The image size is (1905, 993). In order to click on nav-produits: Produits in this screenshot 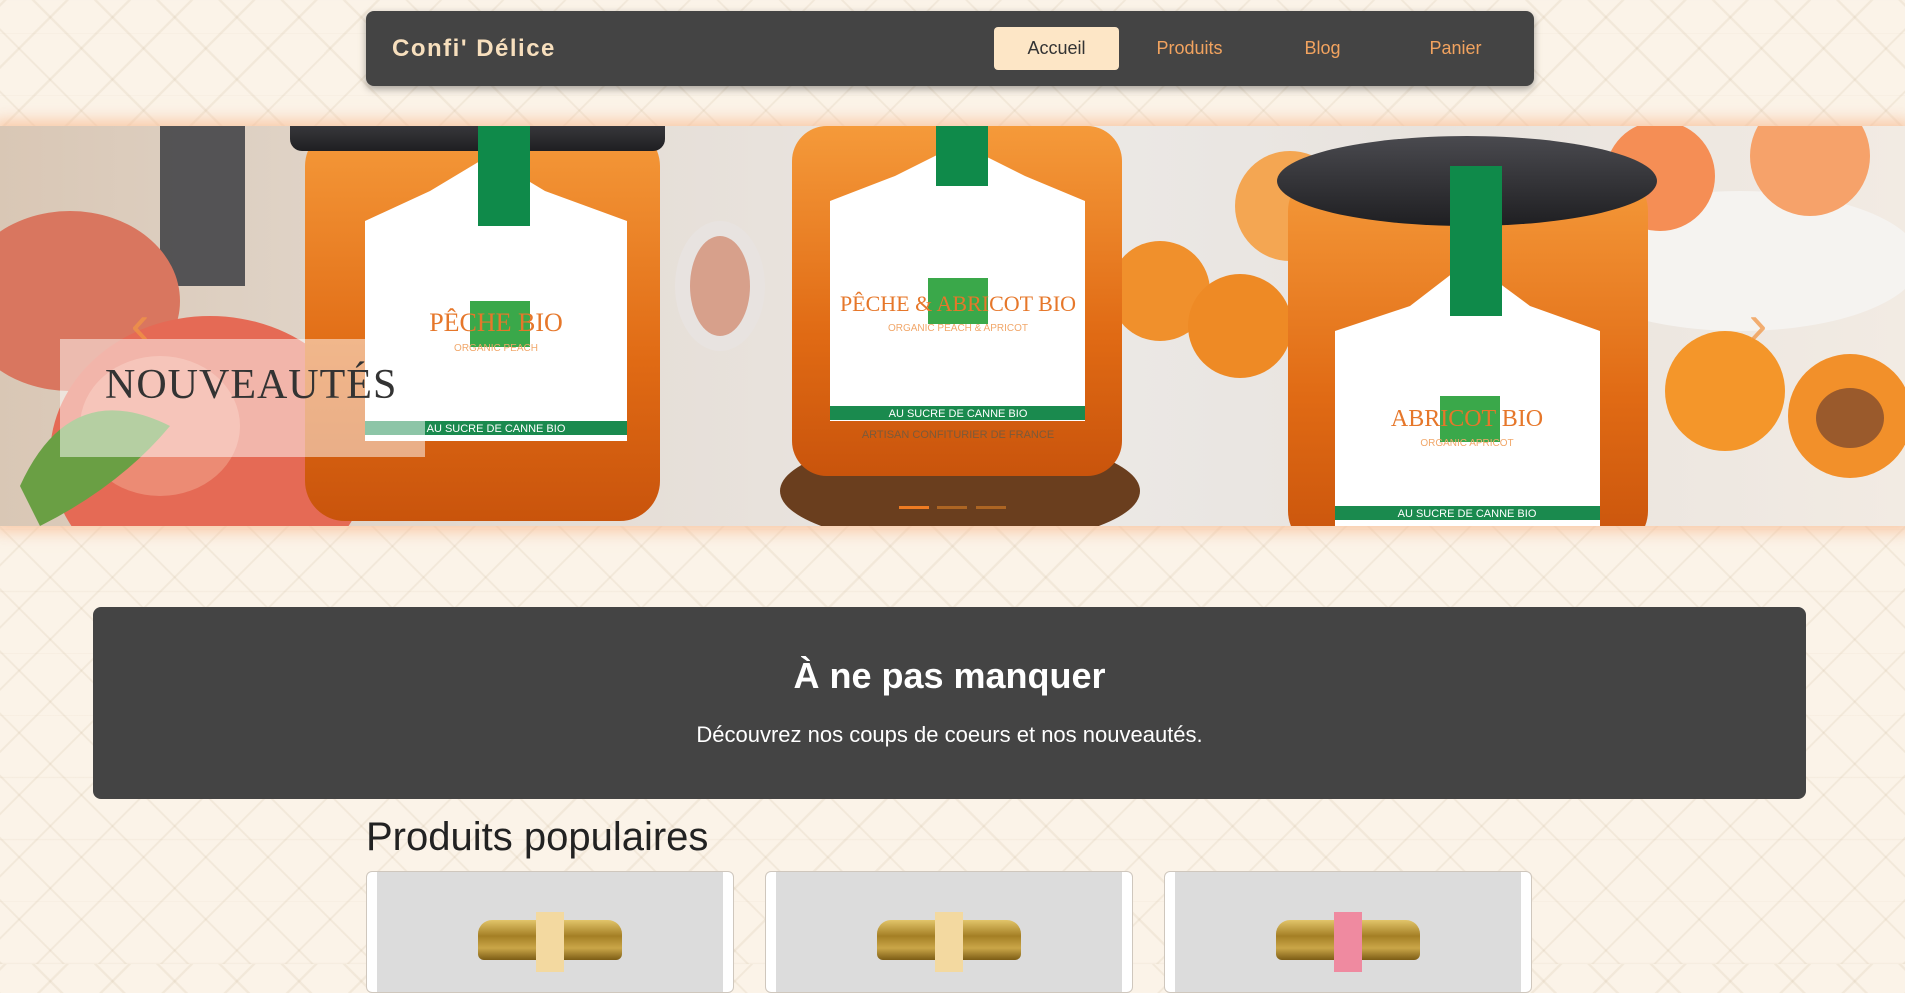, I will do `click(1189, 48)`.